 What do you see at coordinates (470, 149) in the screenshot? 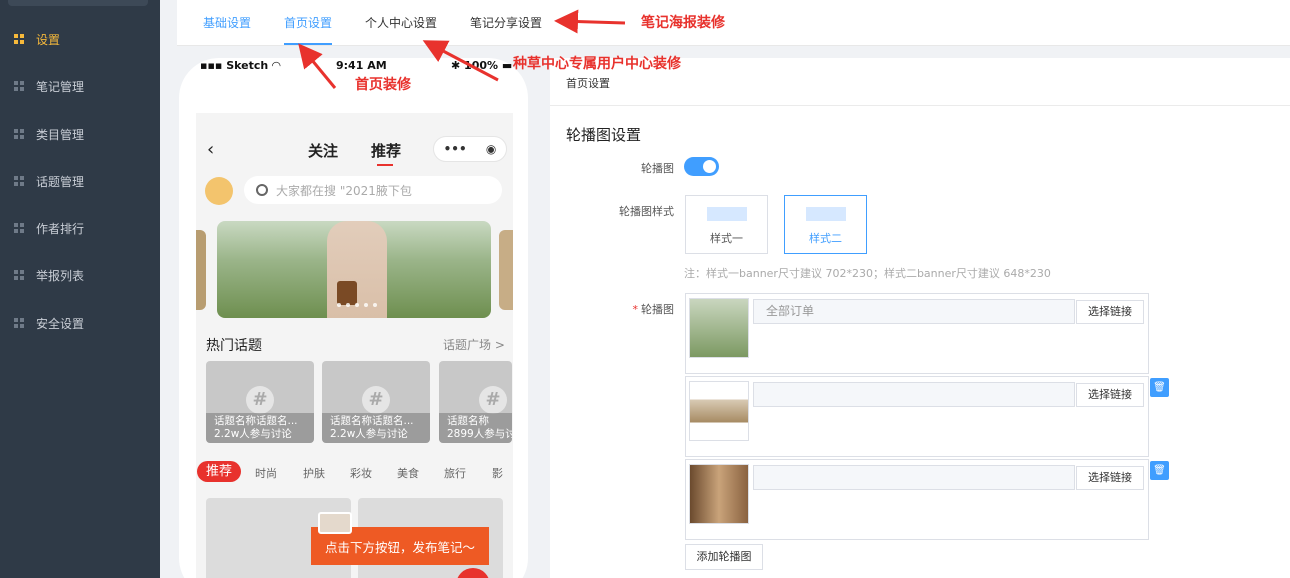
I see `mini-program-capsule: ••• ◉` at bounding box center [470, 149].